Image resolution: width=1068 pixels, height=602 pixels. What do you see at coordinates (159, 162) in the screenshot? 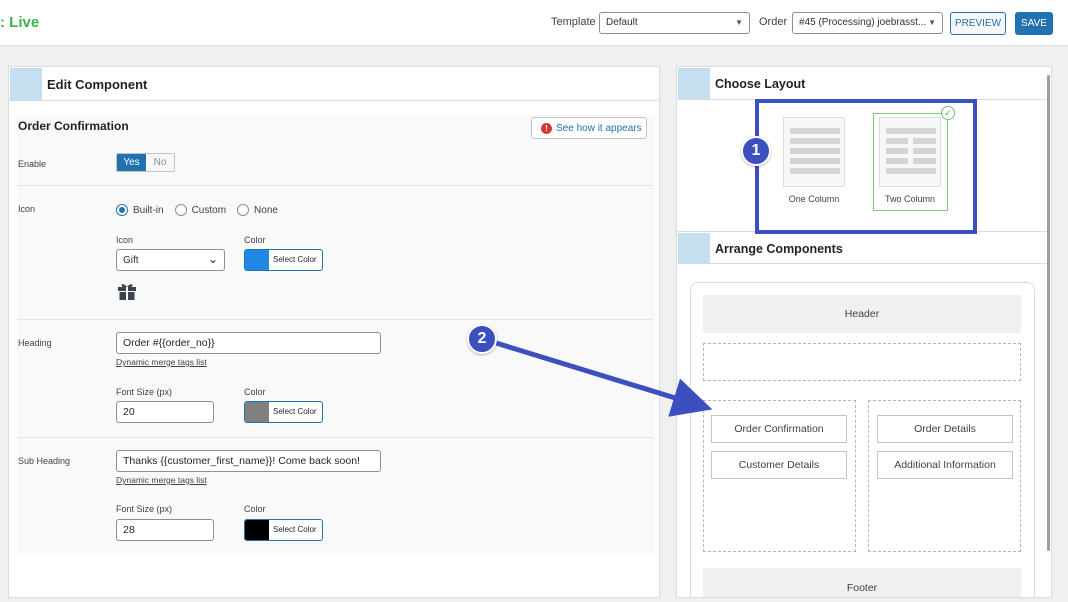
I see `enable-no: No` at bounding box center [159, 162].